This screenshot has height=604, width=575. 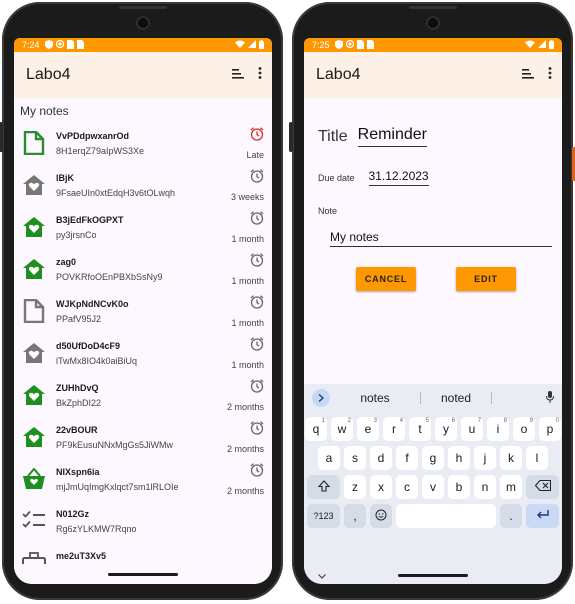 I want to click on emoji-key, so click(x=381, y=516).